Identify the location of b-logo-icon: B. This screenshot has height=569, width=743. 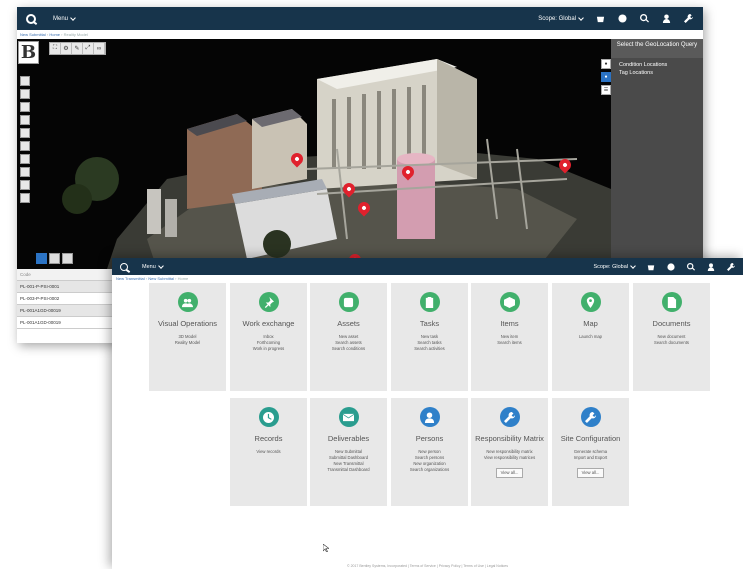
(28, 52).